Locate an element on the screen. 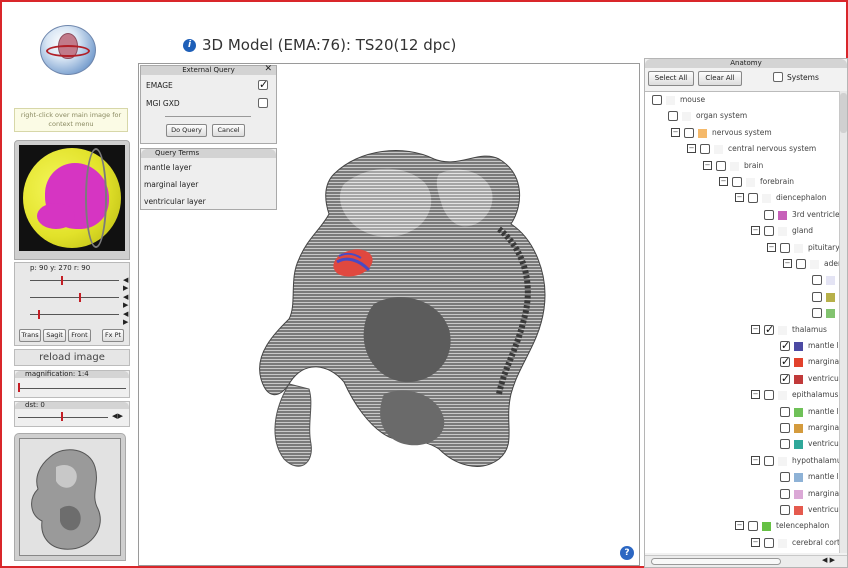 The width and height of the screenshot is (848, 568). tree-row: mouse is located at coordinates (743, 100).